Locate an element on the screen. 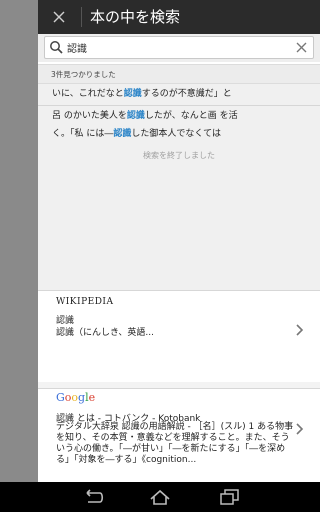  result-row-1: いに、これだなと認識するのが不意識だ」と is located at coordinates (179, 95).